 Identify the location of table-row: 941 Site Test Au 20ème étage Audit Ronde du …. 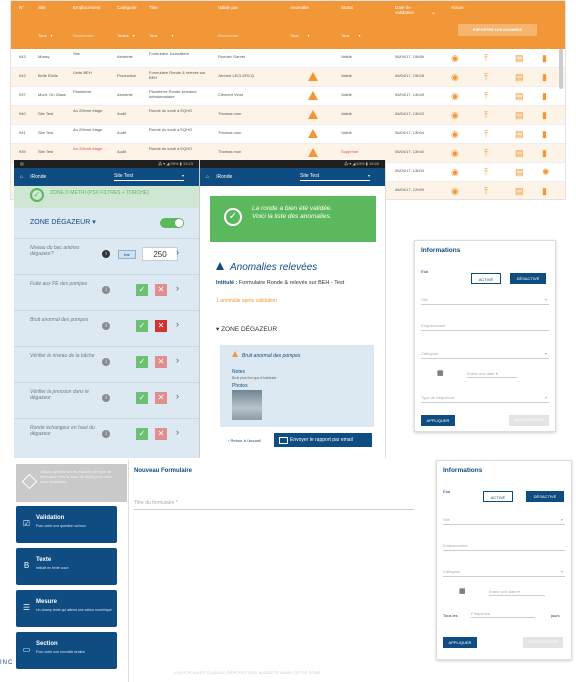
(288, 134).